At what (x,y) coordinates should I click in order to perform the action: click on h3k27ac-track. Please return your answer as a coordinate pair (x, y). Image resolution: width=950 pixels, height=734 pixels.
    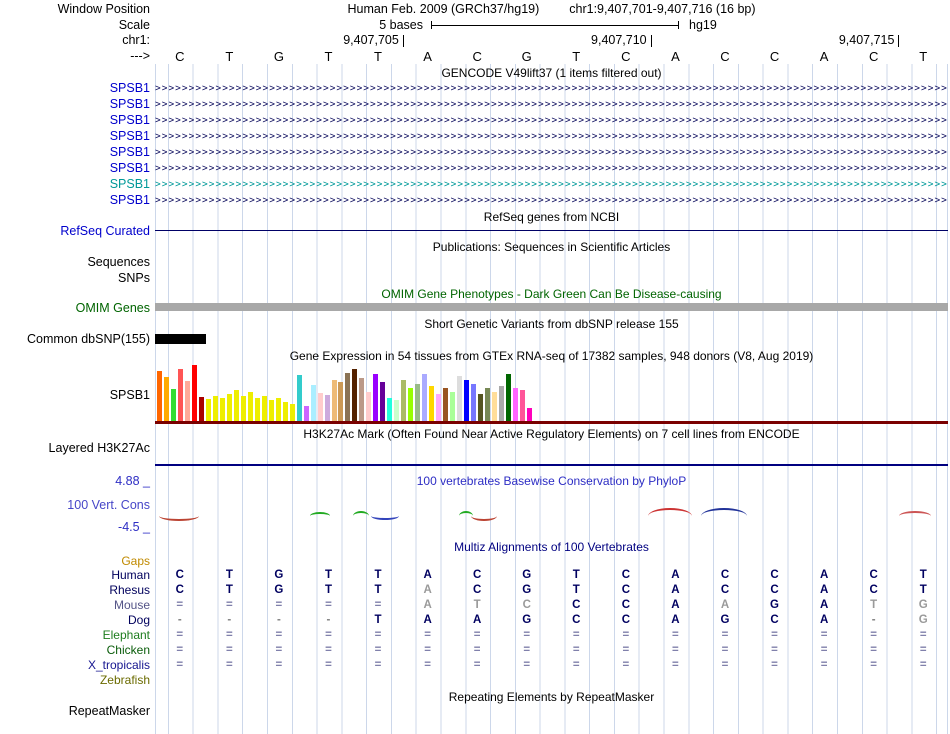
    Looking at the image, I should click on (551, 453).